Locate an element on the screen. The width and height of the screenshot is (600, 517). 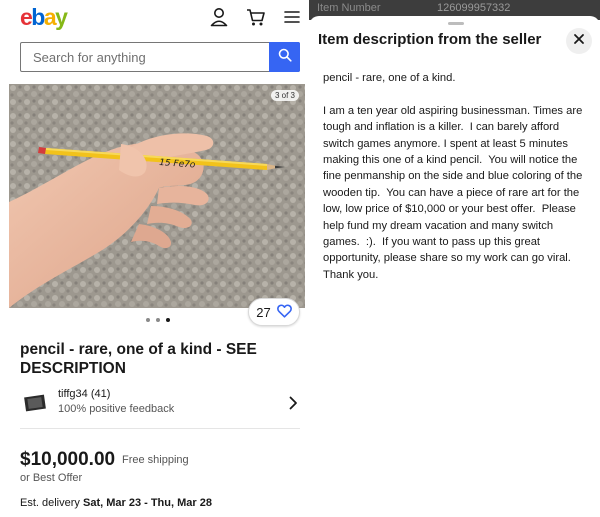
heart-icon is located at coordinates (284, 312).